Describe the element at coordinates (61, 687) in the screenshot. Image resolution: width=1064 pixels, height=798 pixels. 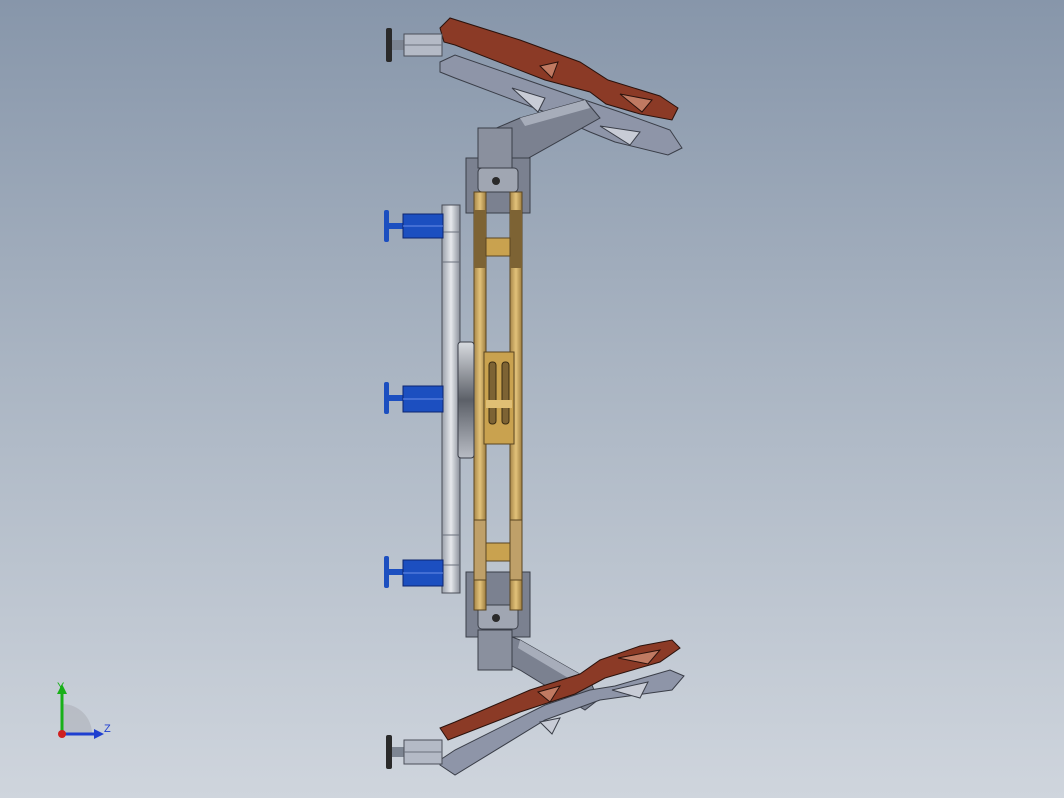
I see `y-axis-label: Y` at that location.